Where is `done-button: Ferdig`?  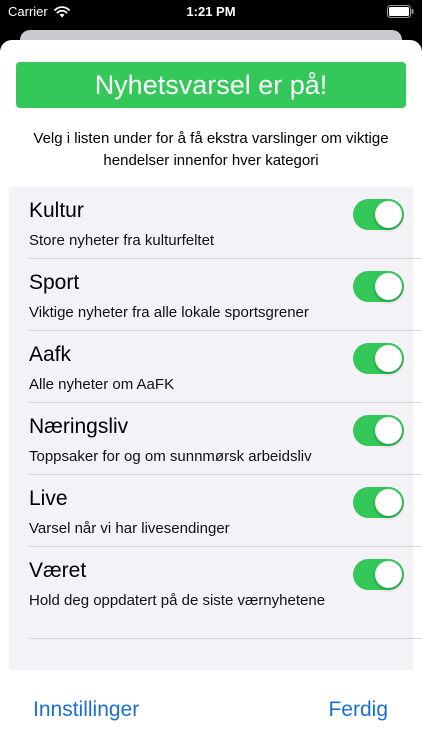 done-button: Ferdig is located at coordinates (358, 710).